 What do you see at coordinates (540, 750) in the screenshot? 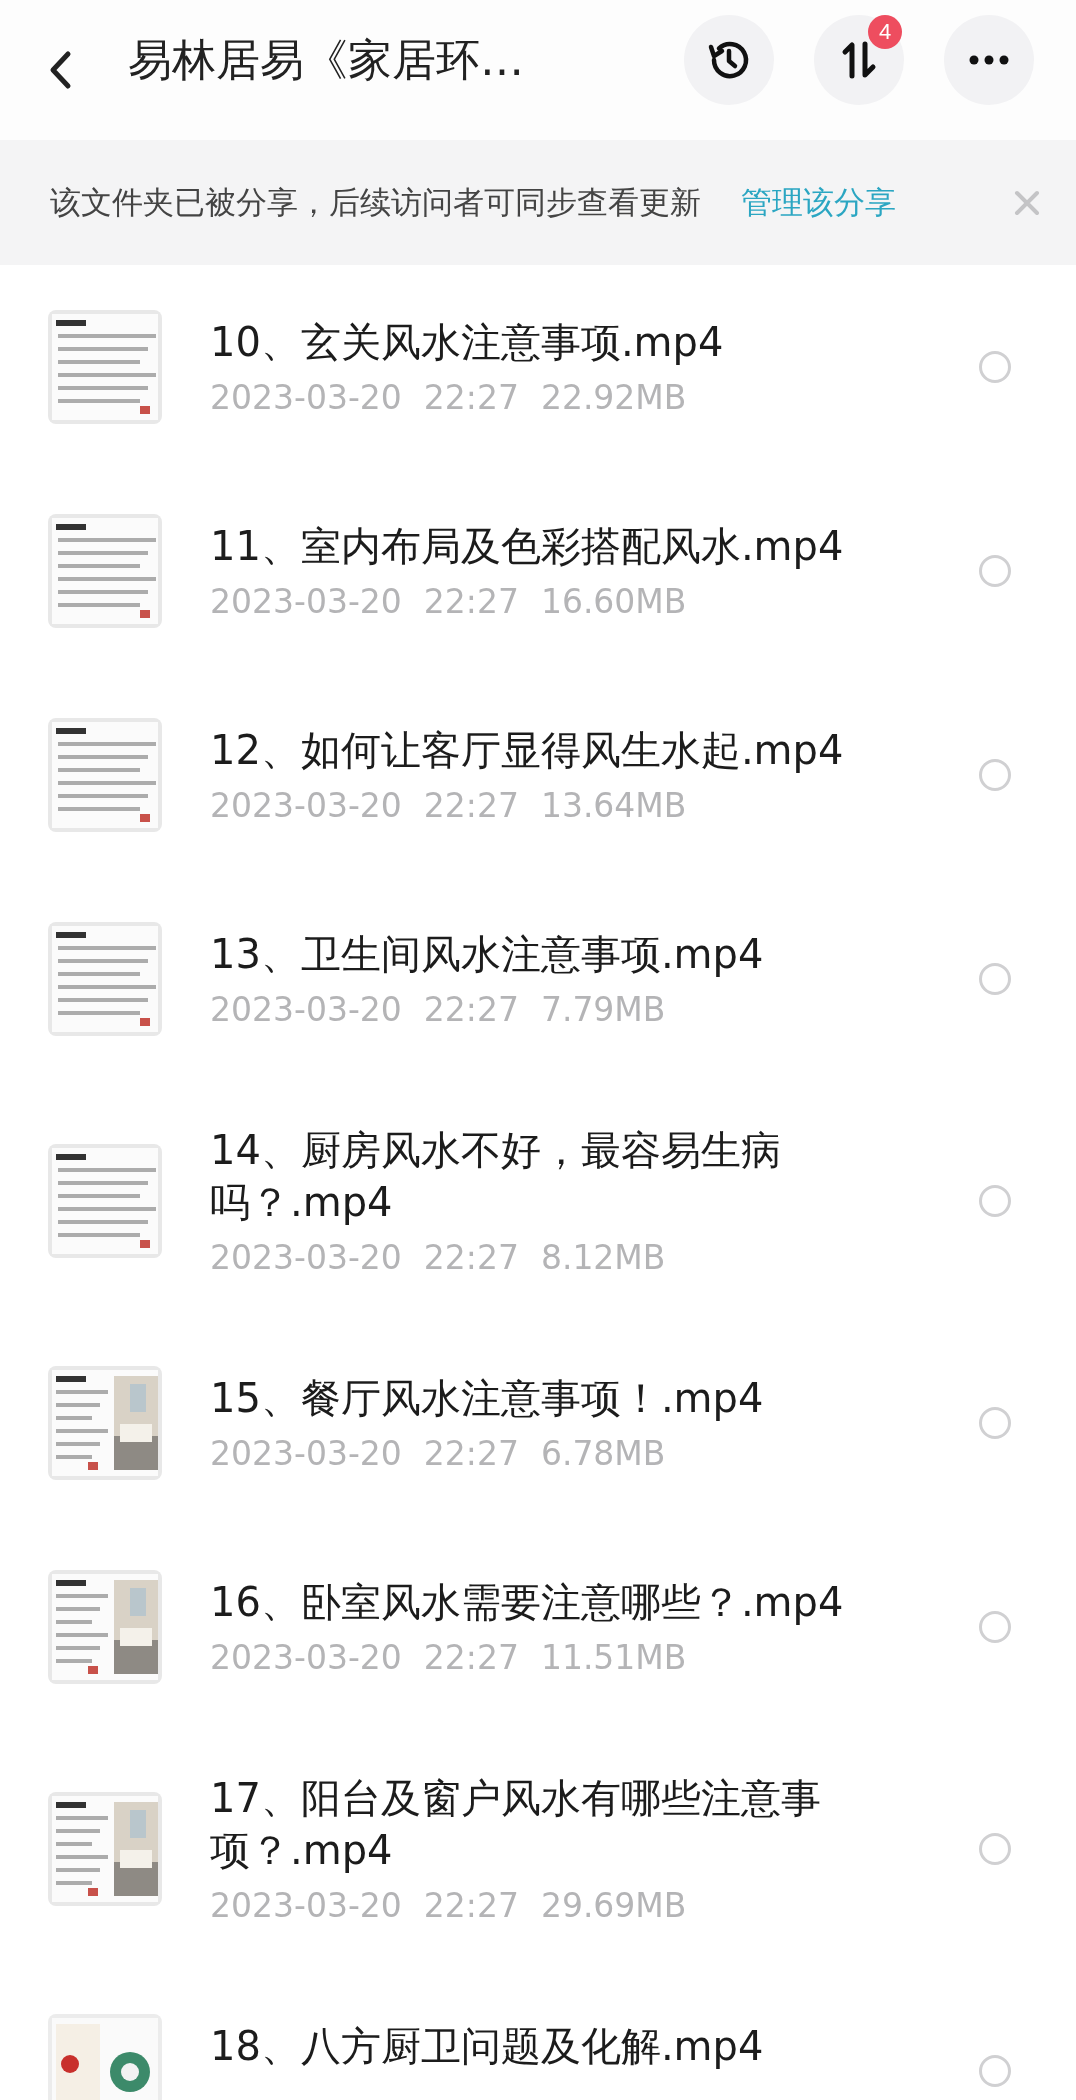
I see `file-name: 12、如何让客厅显得风生水起.mp4` at bounding box center [540, 750].